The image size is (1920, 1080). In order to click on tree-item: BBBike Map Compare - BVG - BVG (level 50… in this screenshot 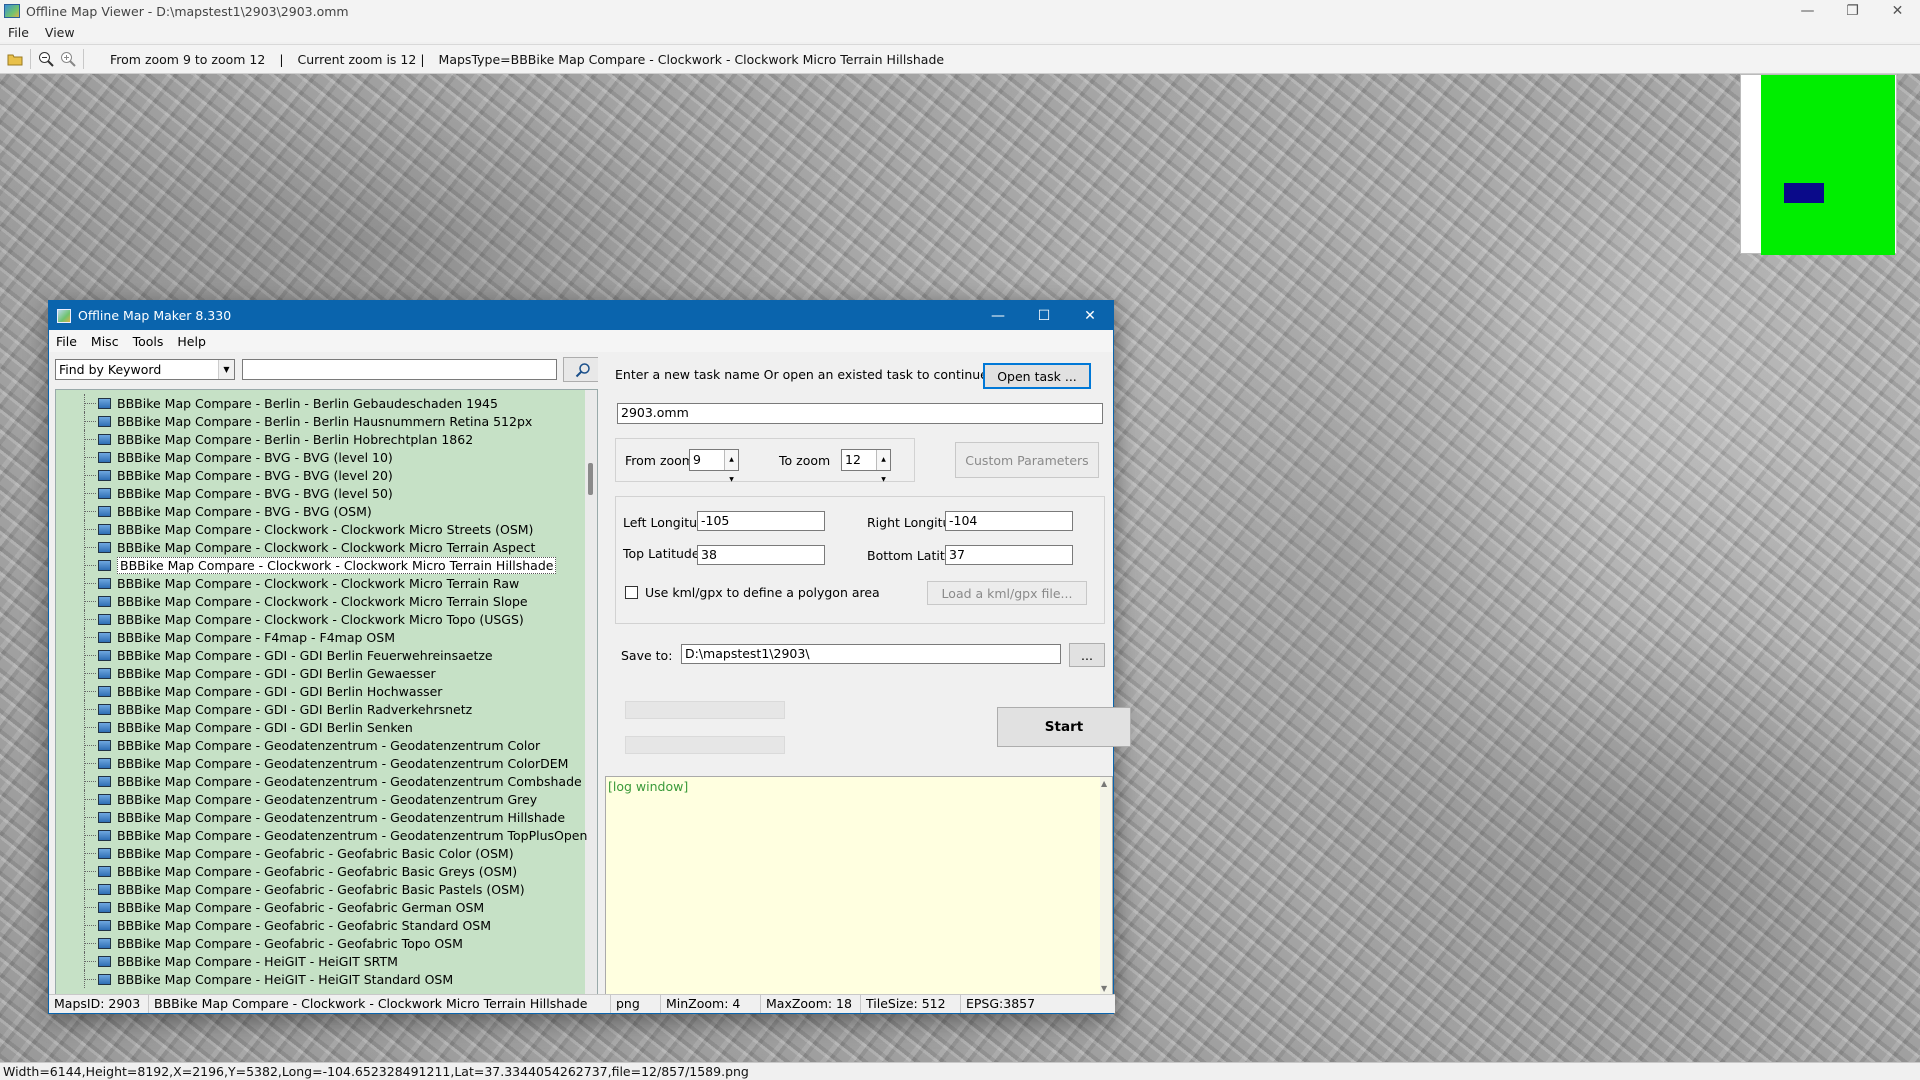, I will do `click(224, 493)`.